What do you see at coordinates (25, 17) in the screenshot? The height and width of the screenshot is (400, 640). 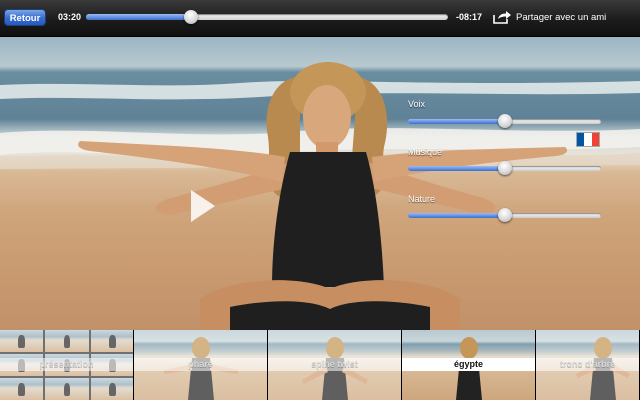 I see `back-button: Retour` at bounding box center [25, 17].